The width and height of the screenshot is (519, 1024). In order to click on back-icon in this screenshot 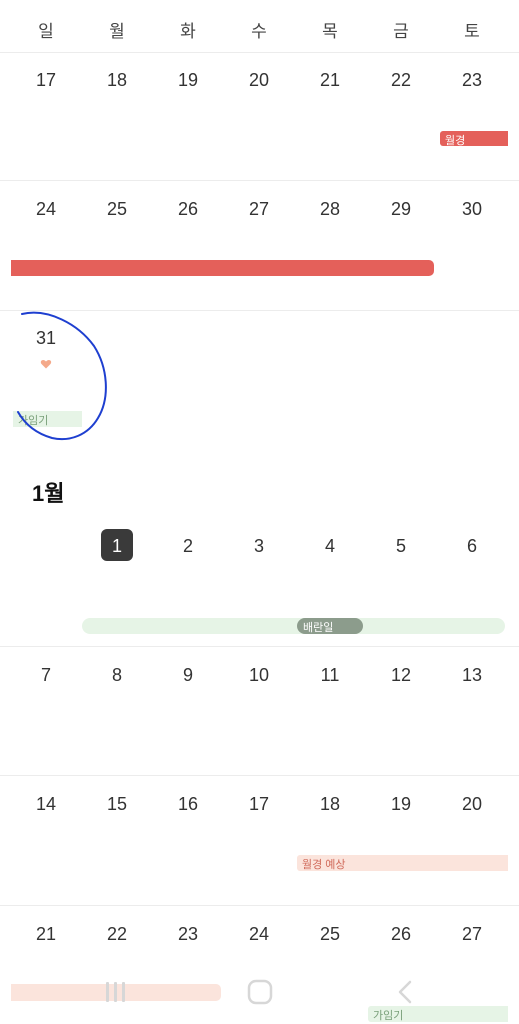, I will do `click(406, 992)`.